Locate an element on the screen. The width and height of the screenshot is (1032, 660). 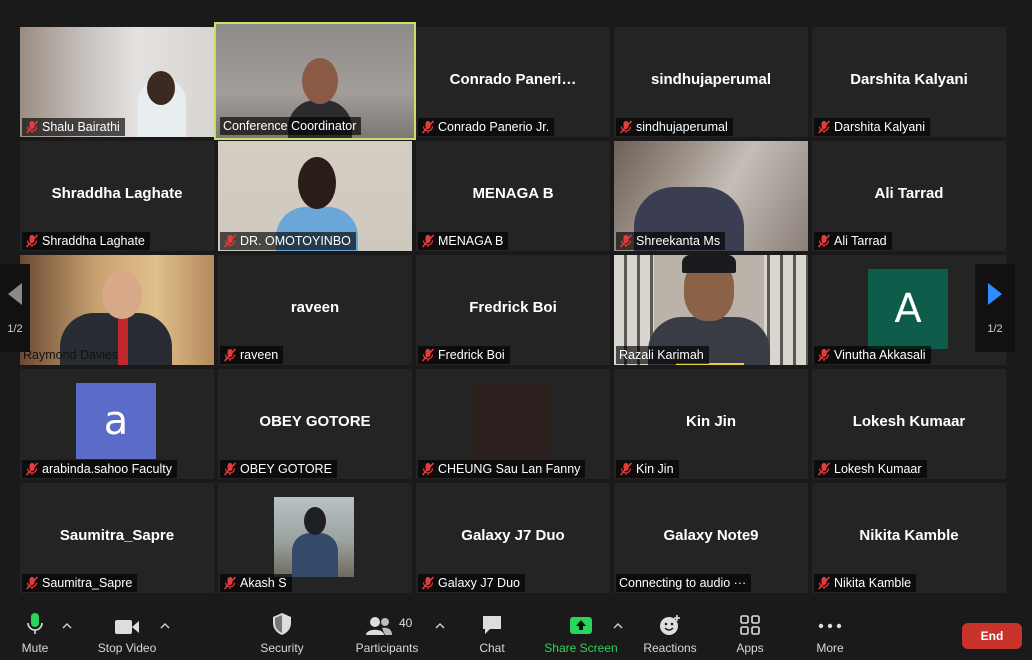
next-page-button: 1/2 is located at coordinates (995, 308).